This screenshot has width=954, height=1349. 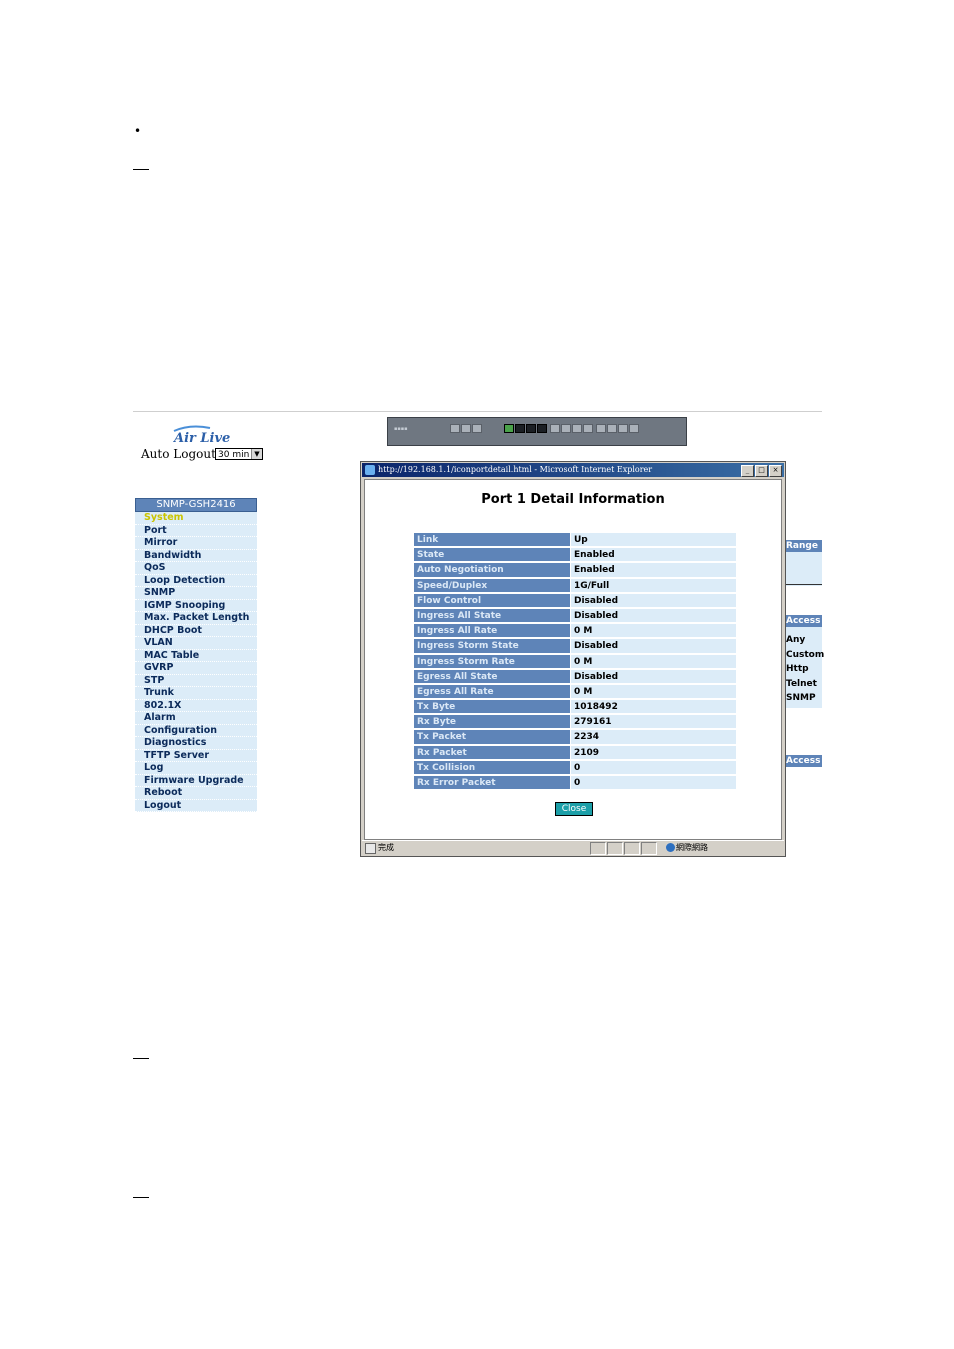 What do you see at coordinates (201, 435) in the screenshot?
I see `logo-swoosh-icon: Air Live` at bounding box center [201, 435].